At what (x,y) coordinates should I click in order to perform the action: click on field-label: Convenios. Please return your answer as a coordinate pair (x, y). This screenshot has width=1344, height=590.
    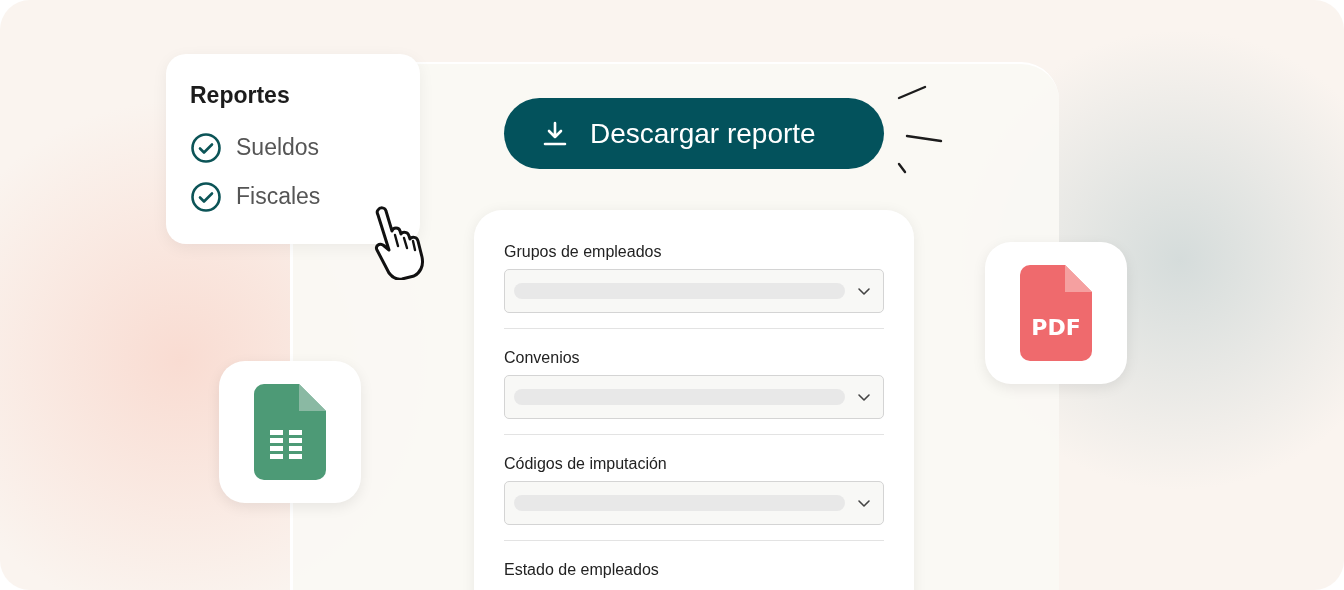
    Looking at the image, I should click on (542, 358).